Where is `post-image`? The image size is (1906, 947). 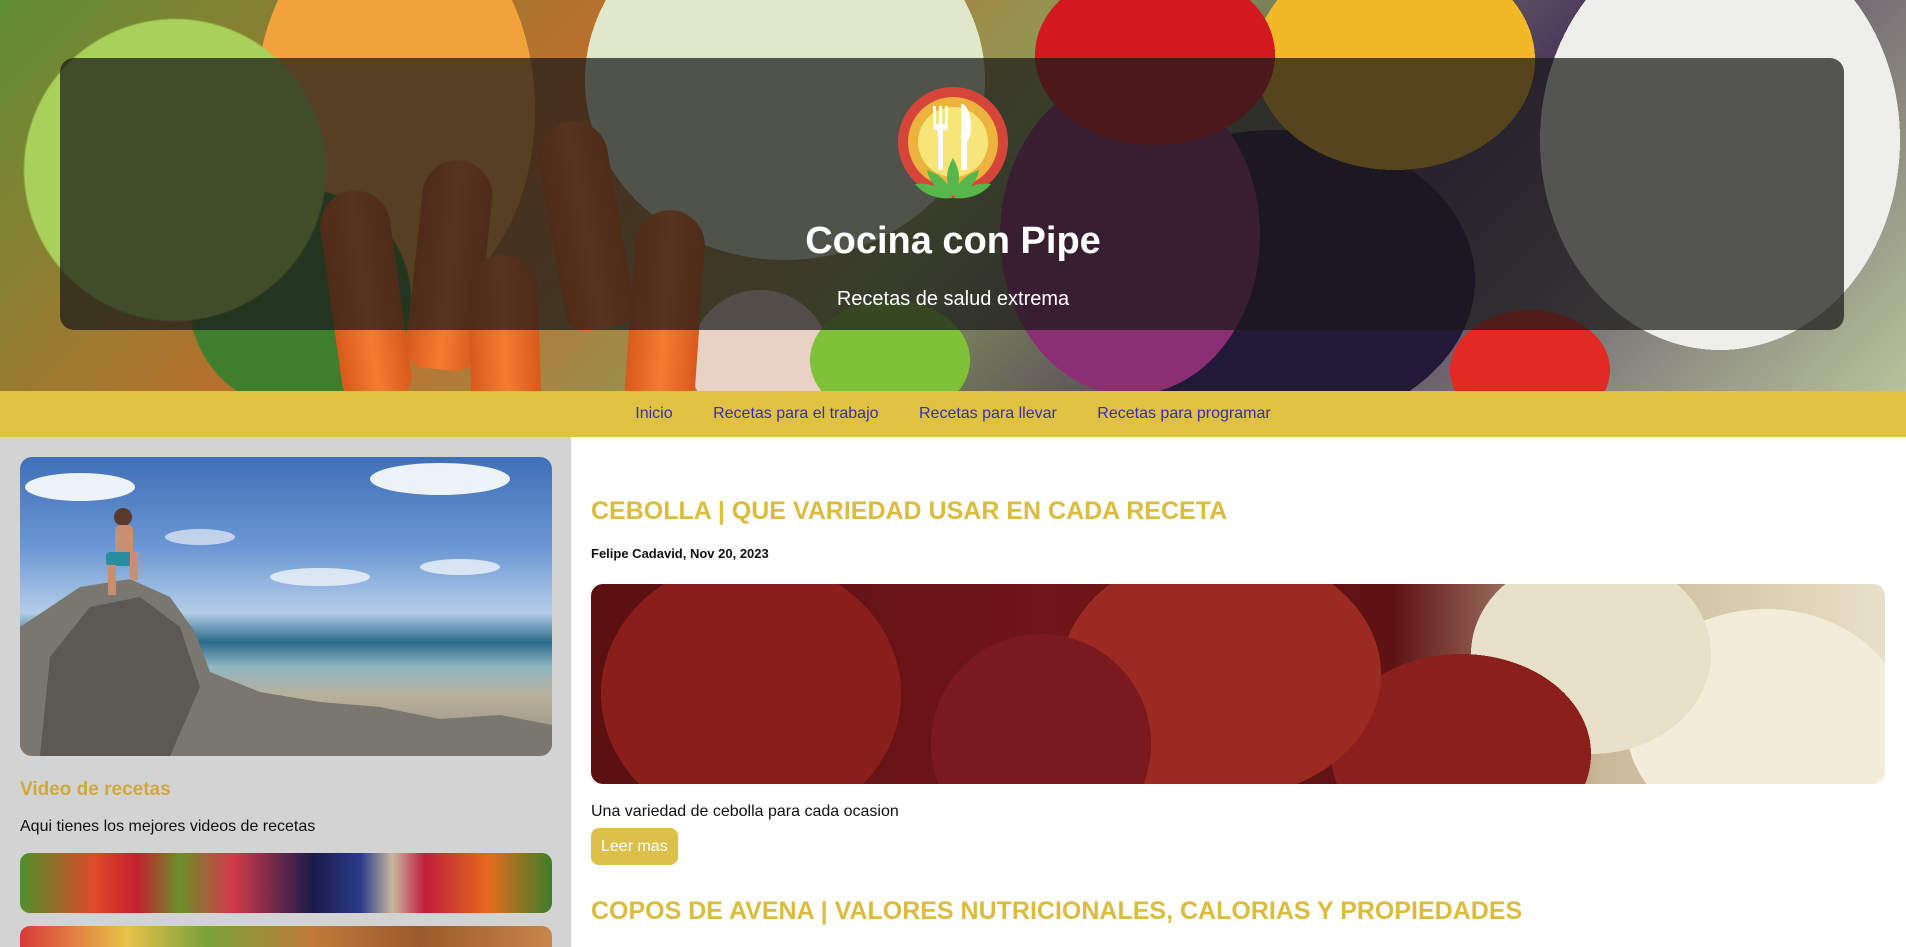 post-image is located at coordinates (1238, 684).